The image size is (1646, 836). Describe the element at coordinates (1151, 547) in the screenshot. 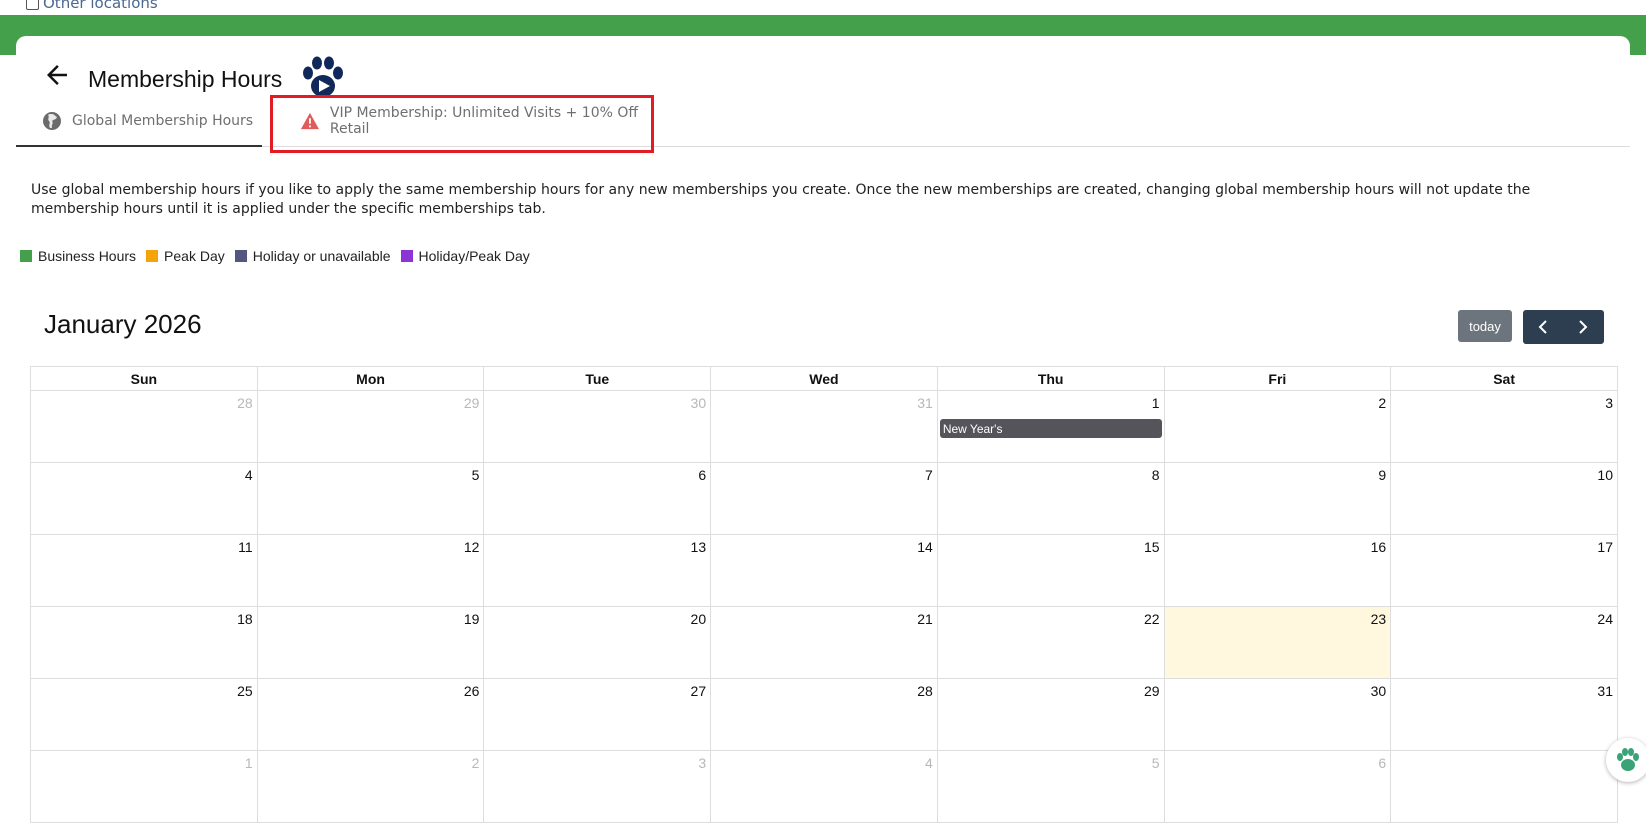

I see `day-number: 15` at that location.